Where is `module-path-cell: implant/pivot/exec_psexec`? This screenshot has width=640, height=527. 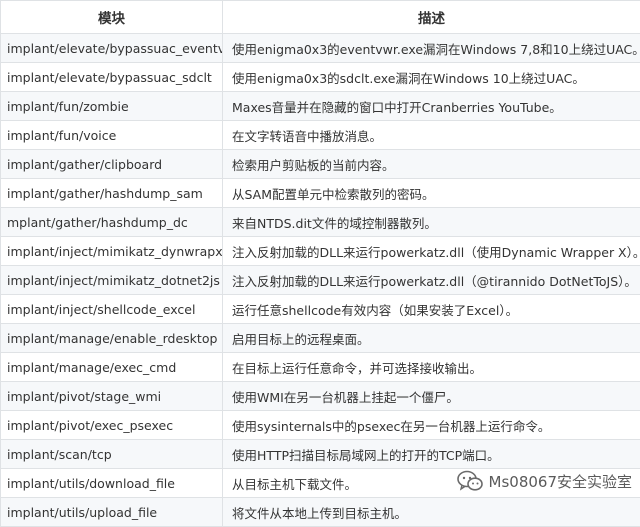
module-path-cell: implant/pivot/exec_psexec is located at coordinates (112, 425).